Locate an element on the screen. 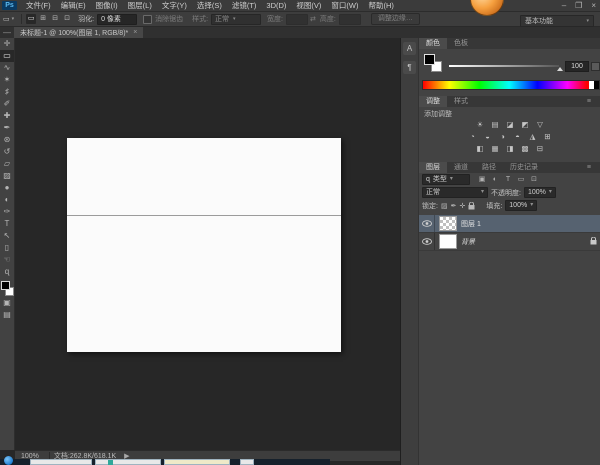  tab-adjustments: 调整 is located at coordinates (433, 101).